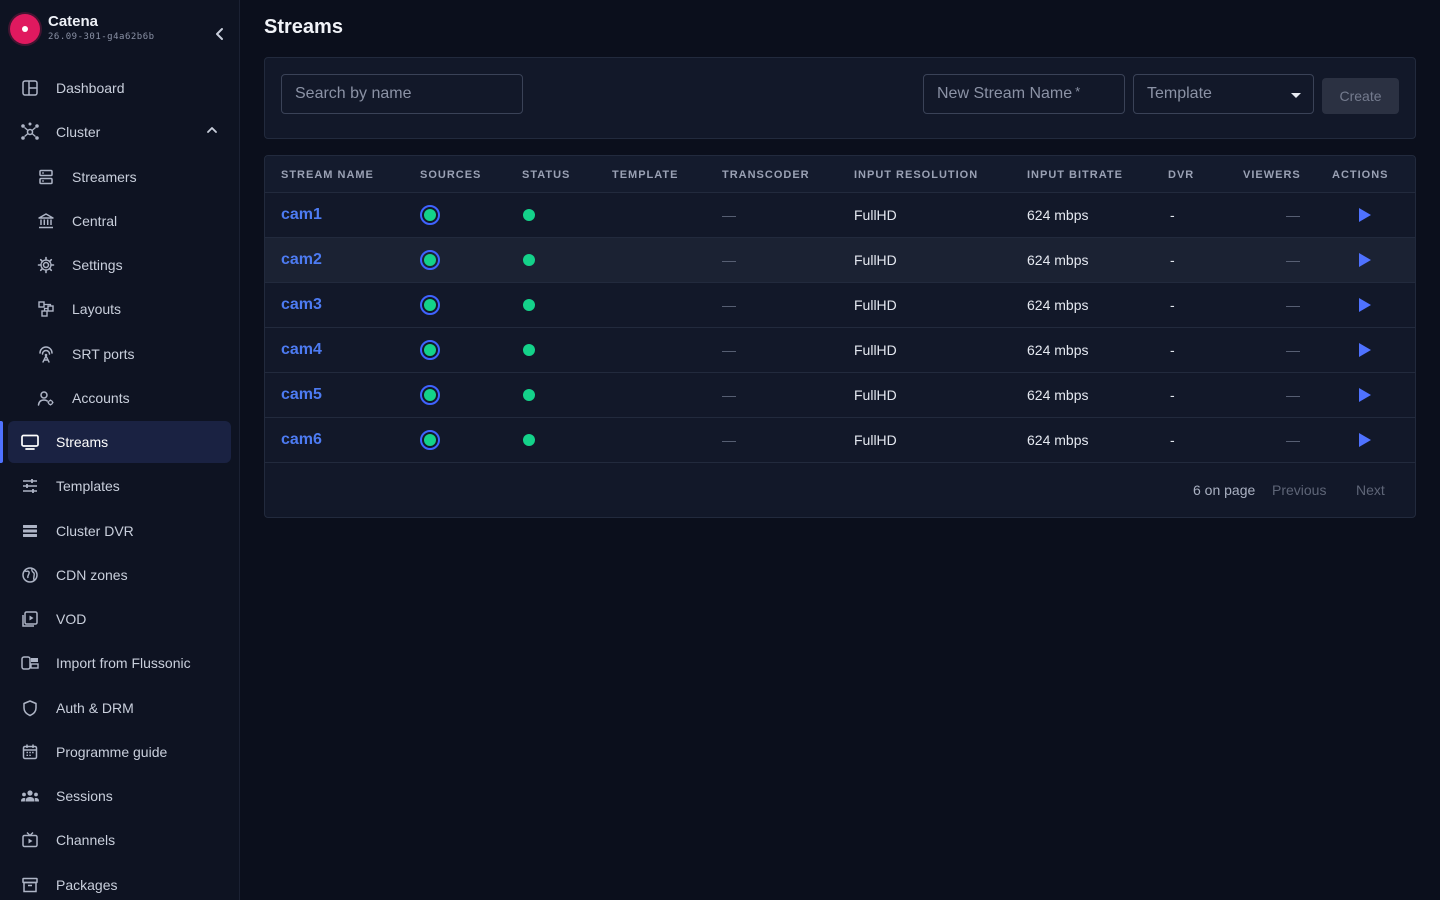  What do you see at coordinates (1024, 94) in the screenshot?
I see `new-stream-name-field: New Stream Name *` at bounding box center [1024, 94].